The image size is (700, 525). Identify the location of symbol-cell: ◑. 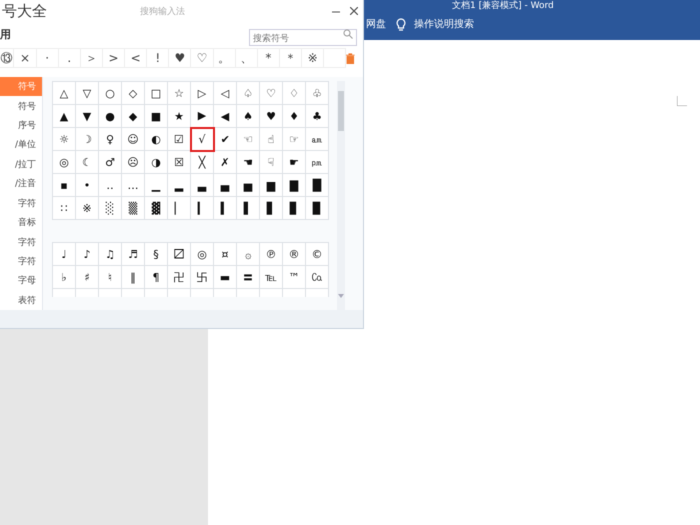
(156, 162).